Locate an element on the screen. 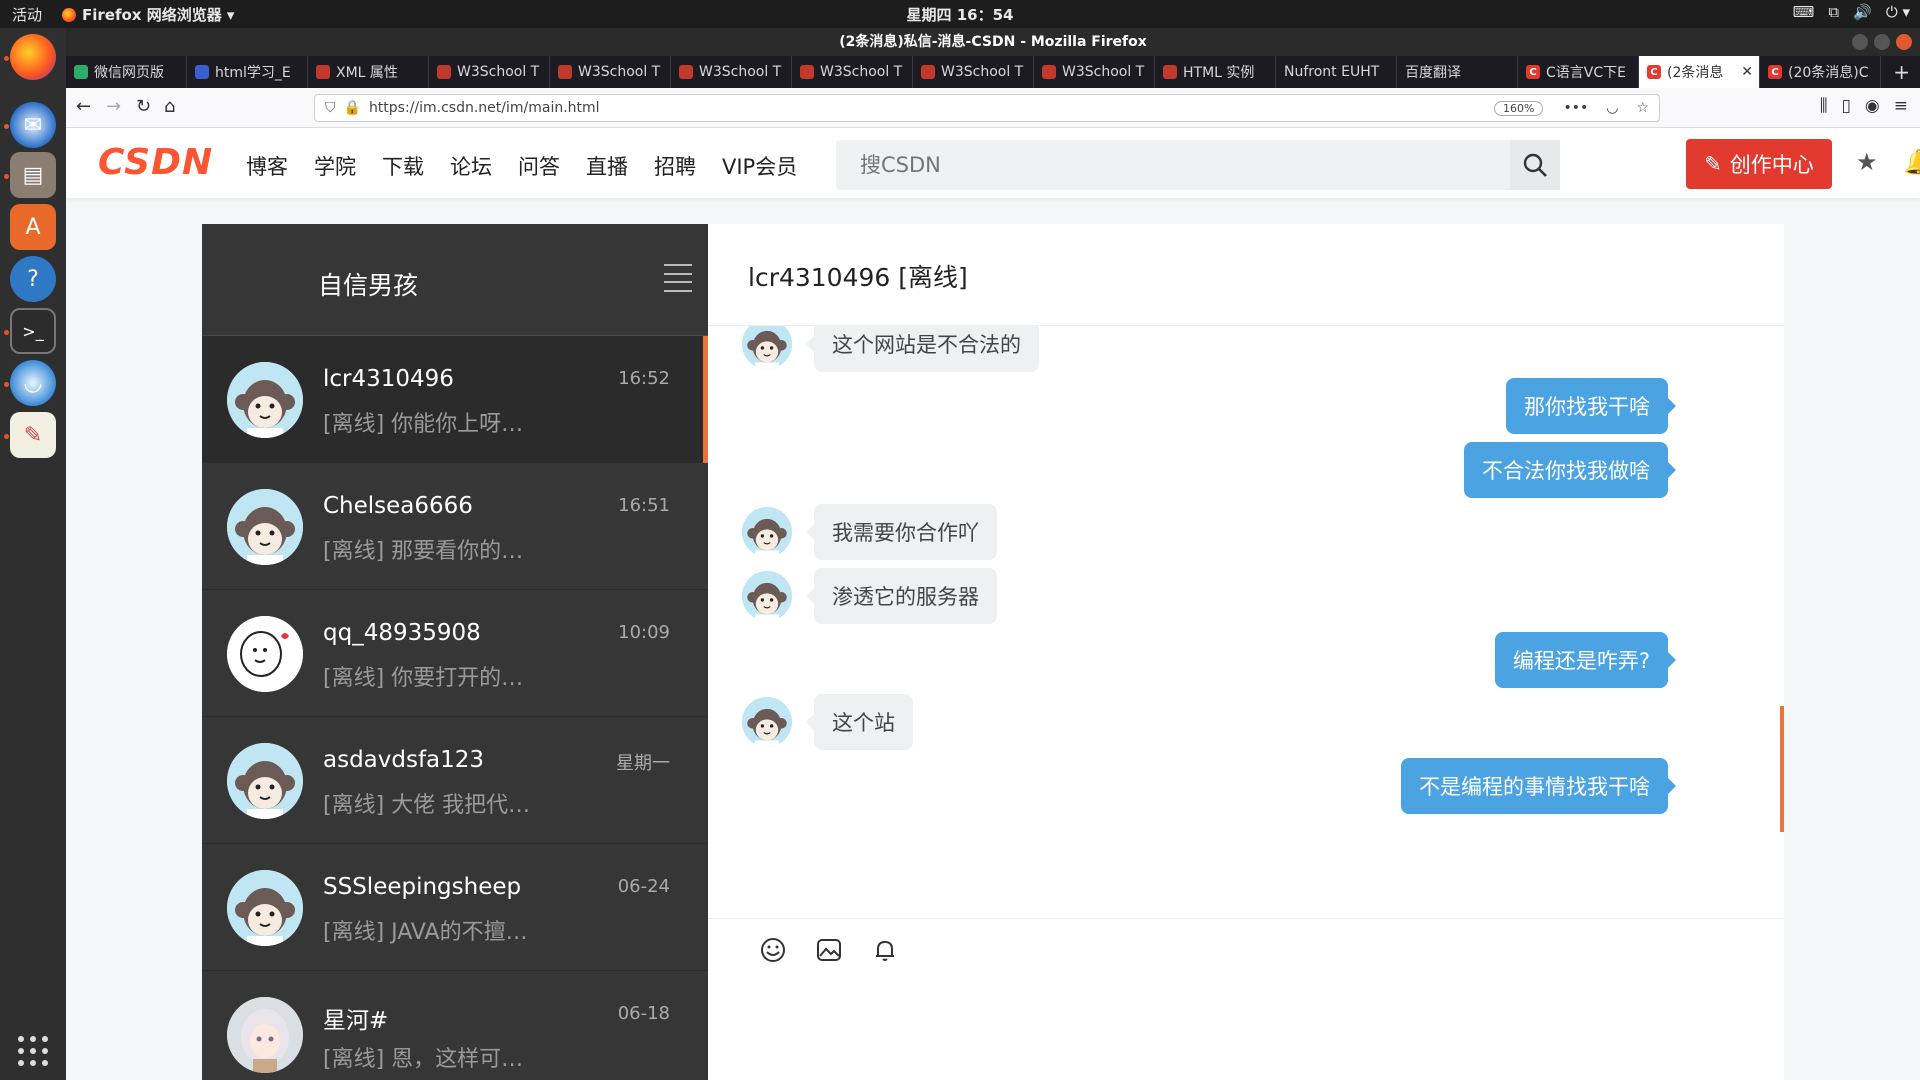 This screenshot has height=1080, width=1920. csdn-nav-item: 博客 is located at coordinates (267, 166).